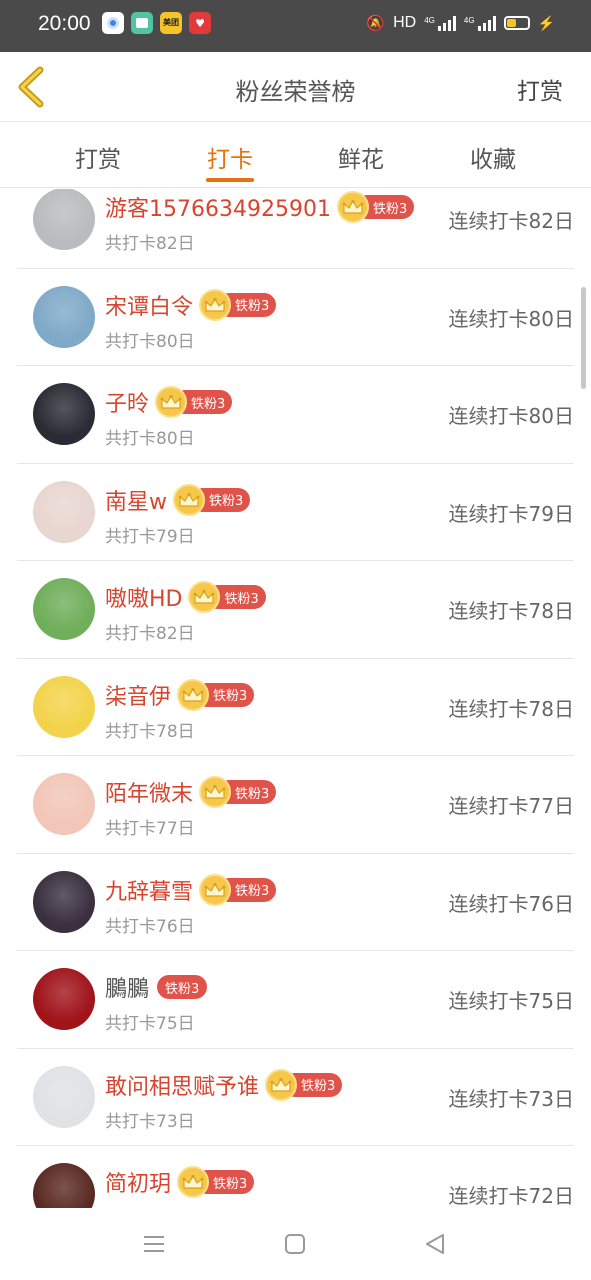  I want to click on streak-checkin: 连续打卡82日, so click(511, 221).